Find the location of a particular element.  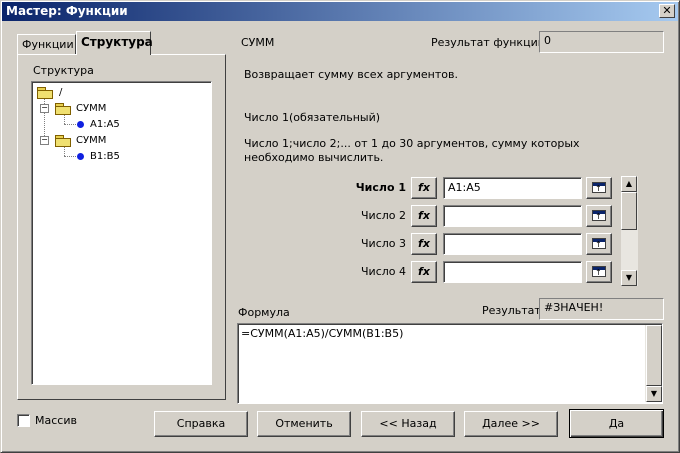

tab-functions-label: Функции is located at coordinates (48, 44).